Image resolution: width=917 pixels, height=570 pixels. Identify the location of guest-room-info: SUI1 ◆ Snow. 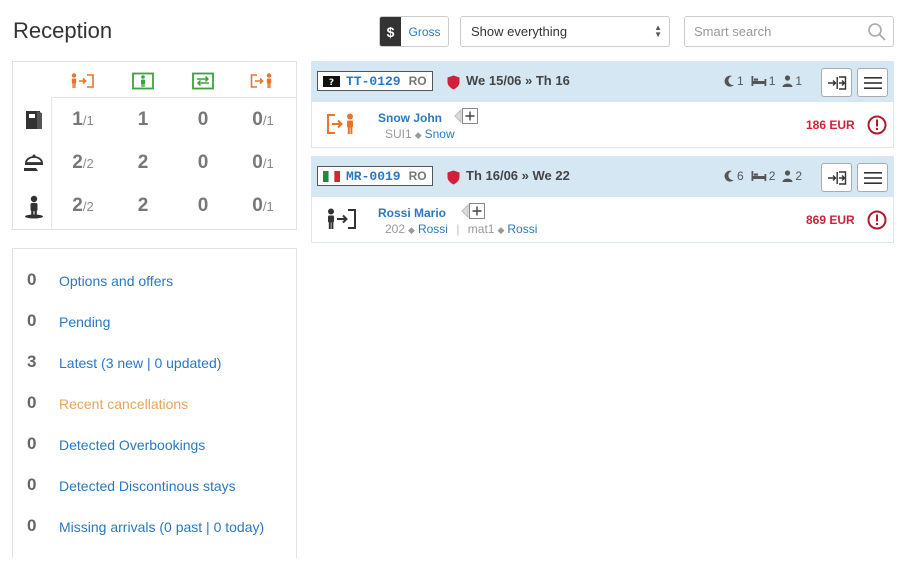
(420, 134).